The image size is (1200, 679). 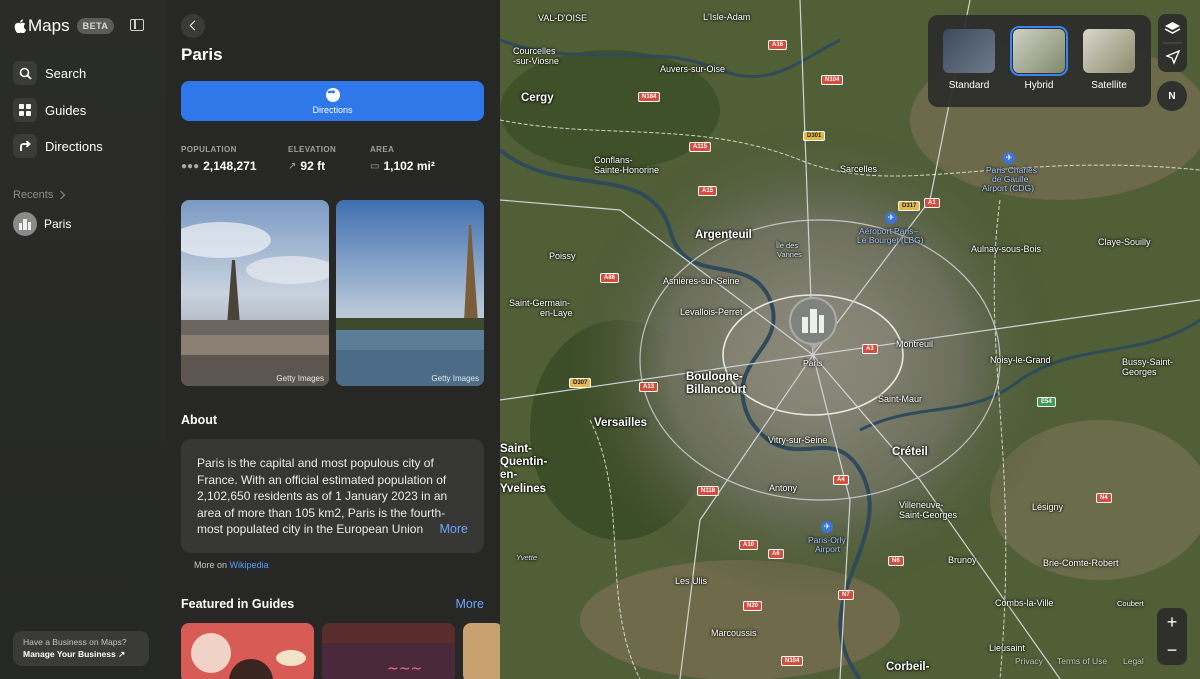 I want to click on stat-value: 1,102 mi², so click(x=409, y=166).